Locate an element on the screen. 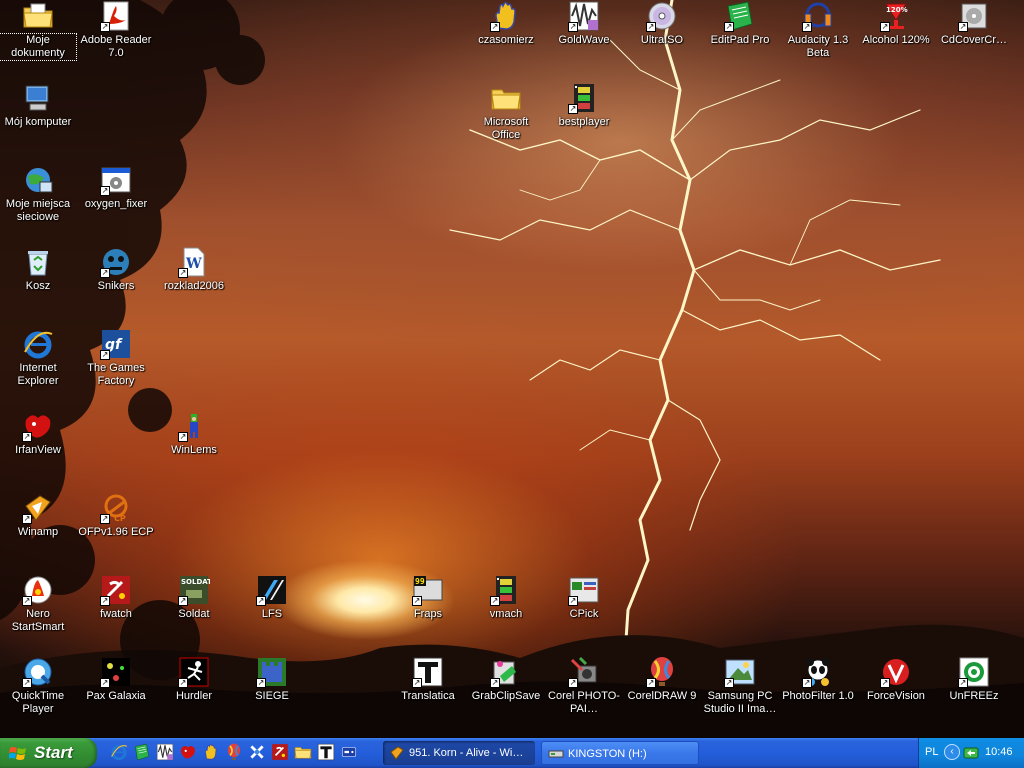  safely-remove-hardware-icon is located at coordinates (971, 753).